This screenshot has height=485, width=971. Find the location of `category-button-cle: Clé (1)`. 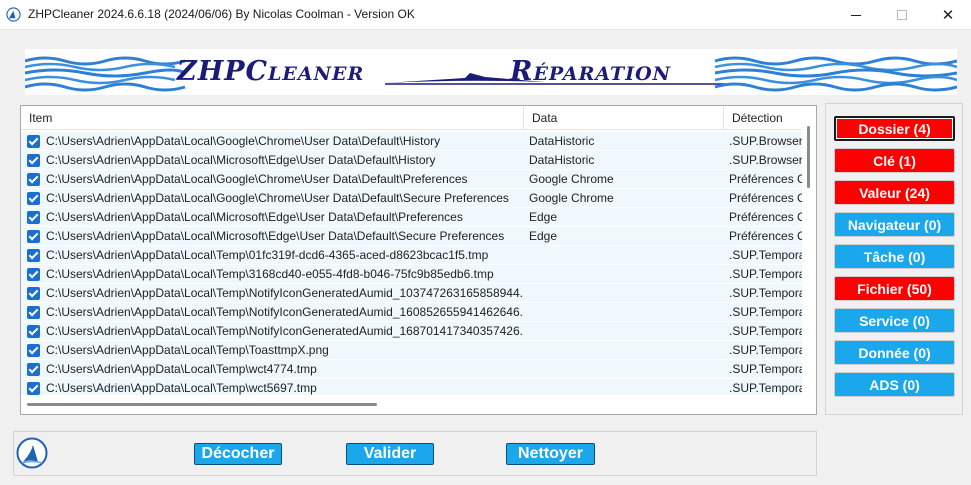

category-button-cle: Clé (1) is located at coordinates (894, 160).